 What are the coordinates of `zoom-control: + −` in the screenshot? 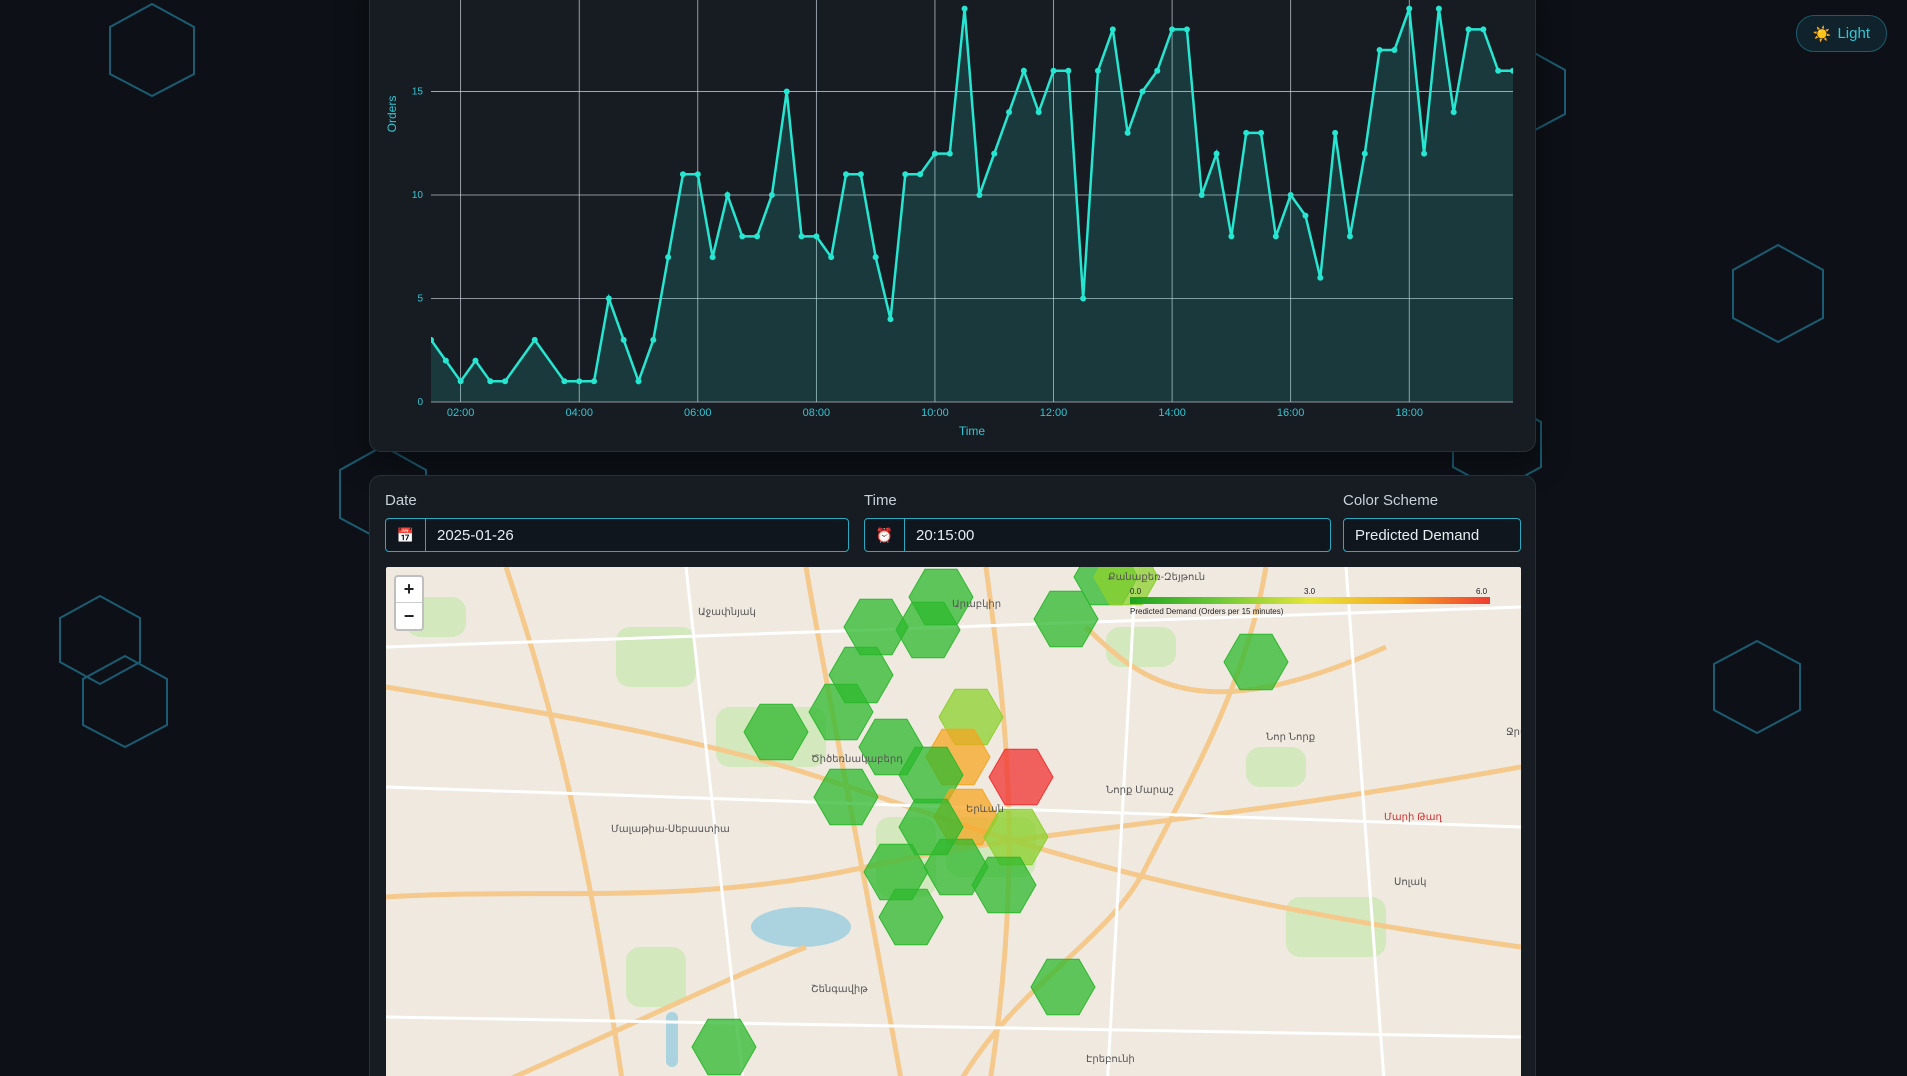 It's located at (409, 603).